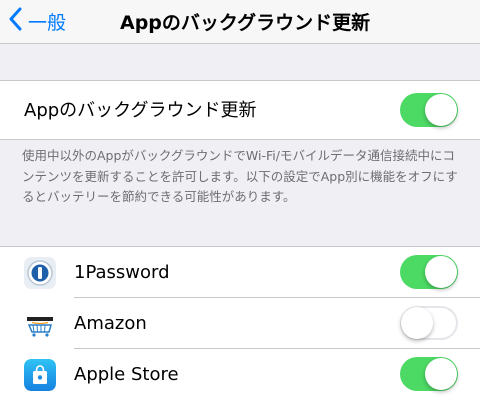 Image resolution: width=480 pixels, height=400 pixels. I want to click on back-button-label: 一般, so click(47, 22).